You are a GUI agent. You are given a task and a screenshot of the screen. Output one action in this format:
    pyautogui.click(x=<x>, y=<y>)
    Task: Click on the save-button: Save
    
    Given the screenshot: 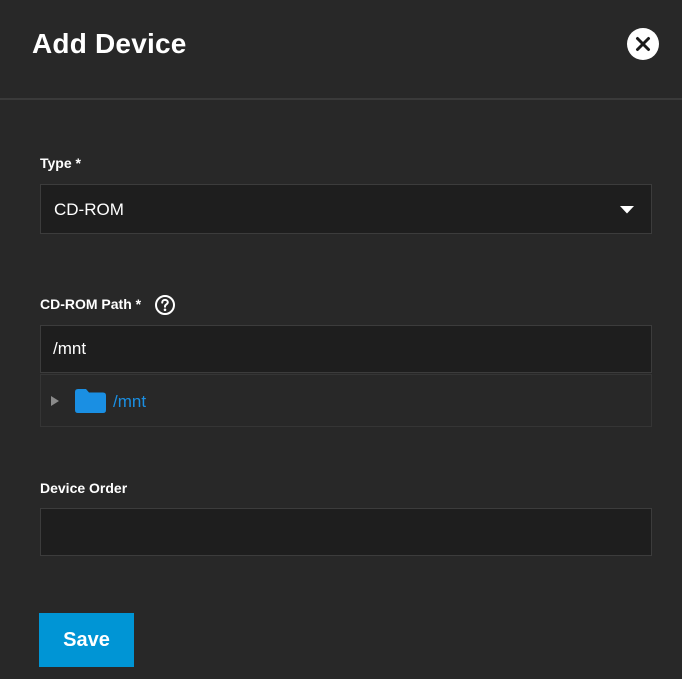 What is the action you would take?
    pyautogui.click(x=86, y=640)
    